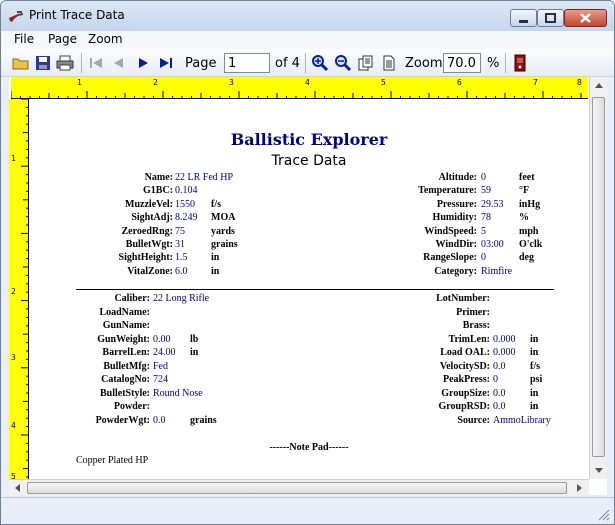 The image size is (615, 525). I want to click on field-row: WindSpeed: 5 mph, so click(309, 232).